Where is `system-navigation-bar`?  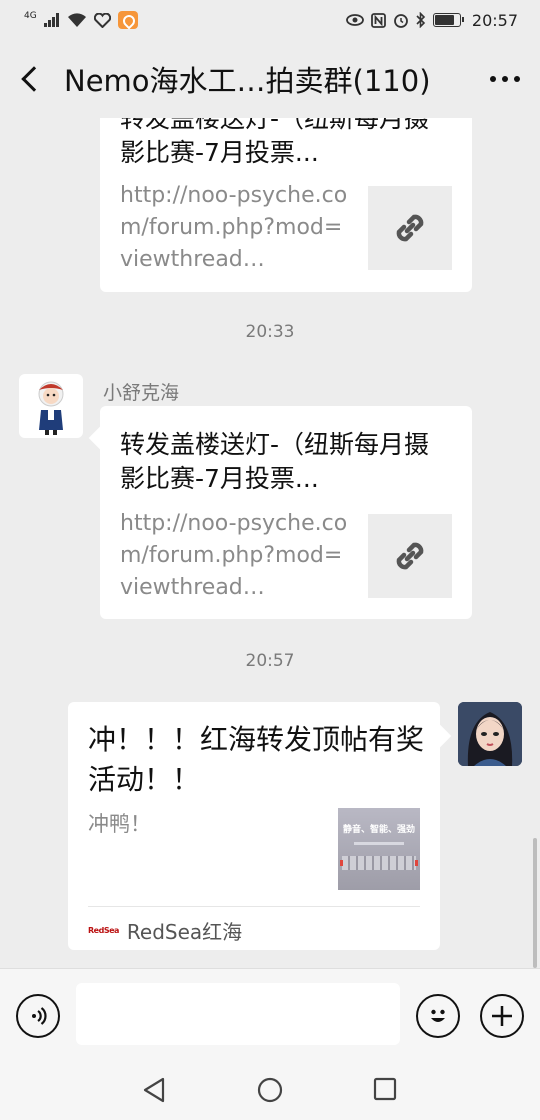 system-navigation-bar is located at coordinates (270, 1090).